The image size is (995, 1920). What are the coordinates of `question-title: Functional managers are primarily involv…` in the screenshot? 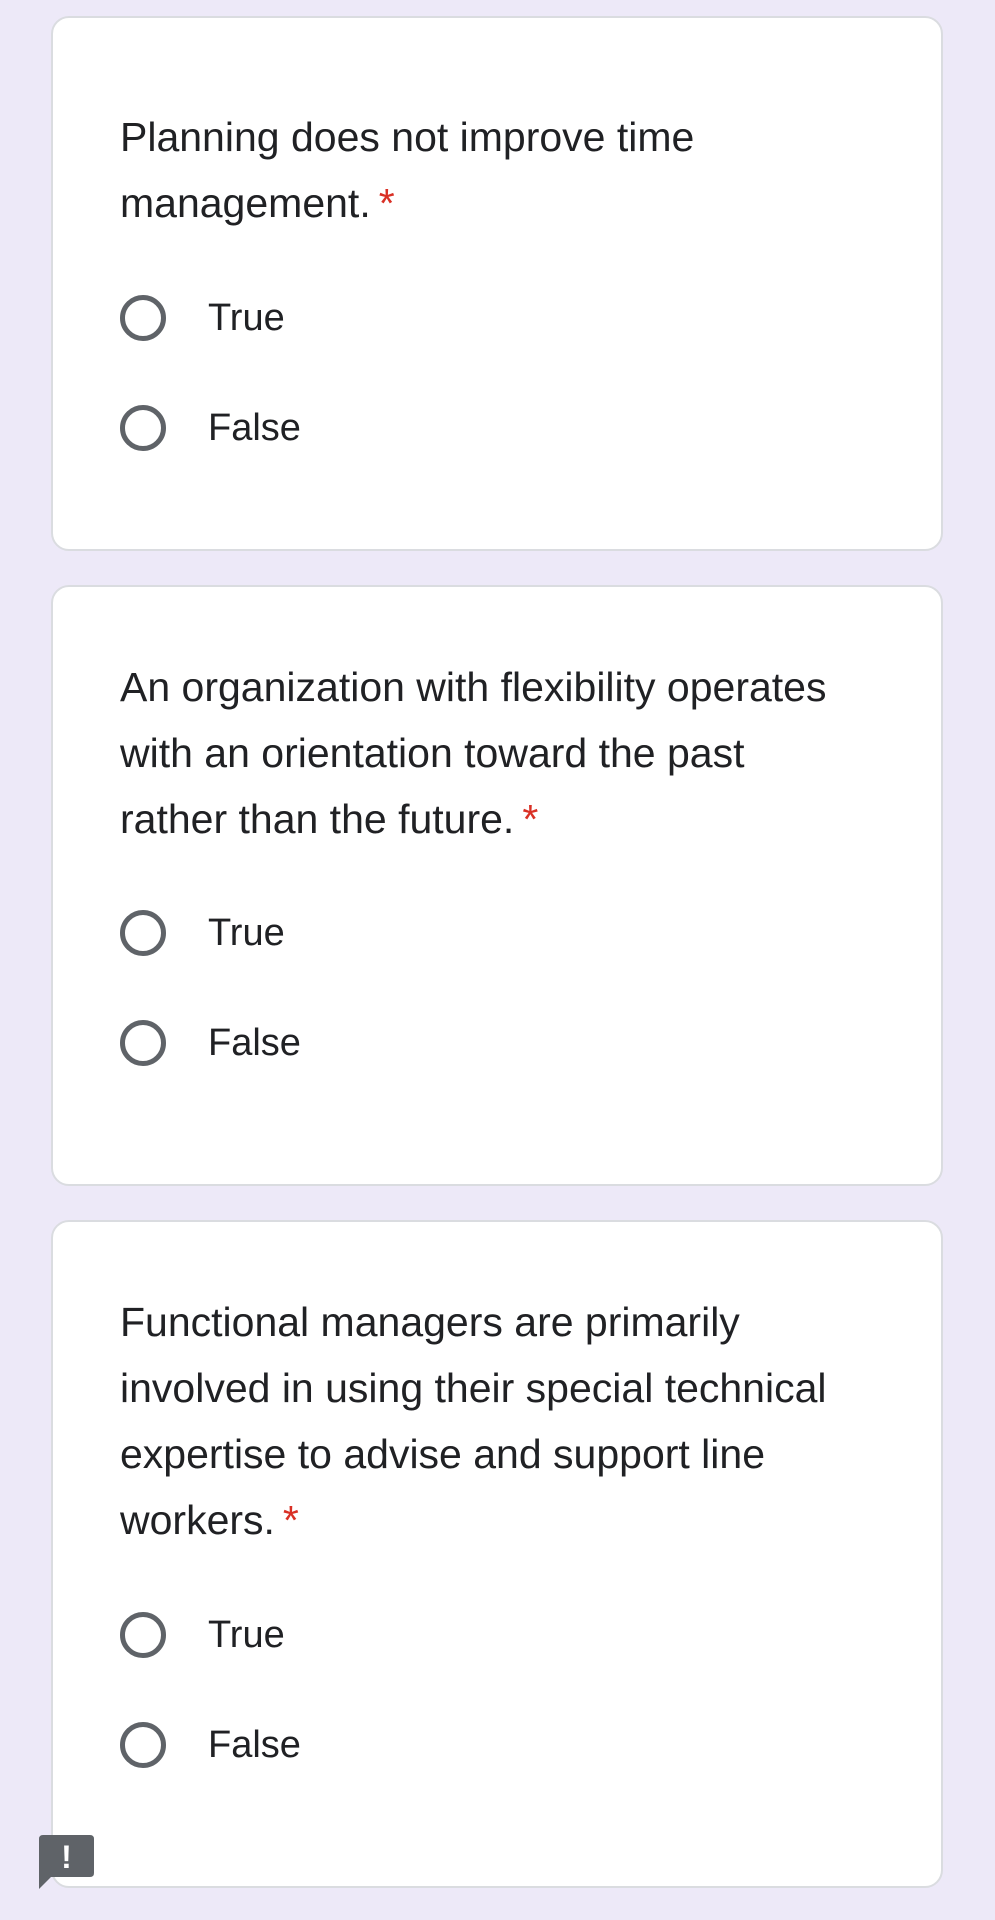 It's located at (490, 1421).